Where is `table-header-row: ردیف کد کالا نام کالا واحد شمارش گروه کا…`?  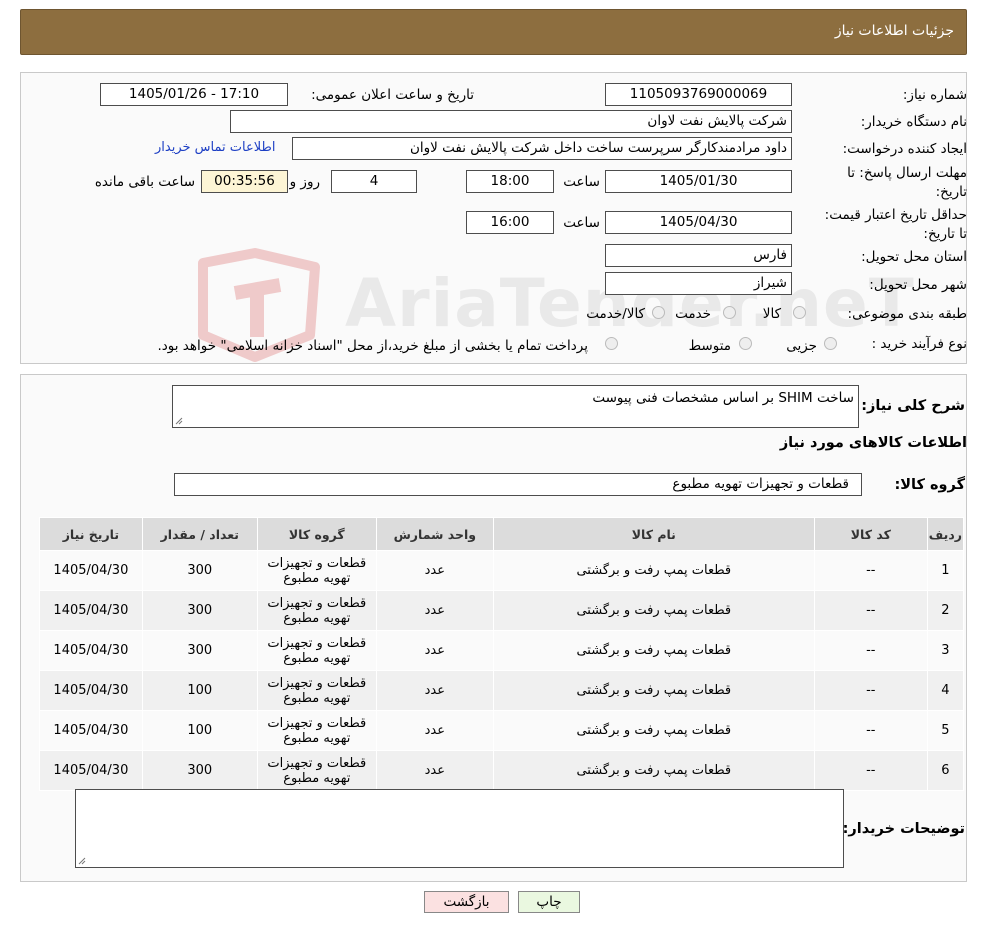
table-header-row: ردیف کد کالا نام کالا واحد شمارش گروه کا… is located at coordinates (502, 534).